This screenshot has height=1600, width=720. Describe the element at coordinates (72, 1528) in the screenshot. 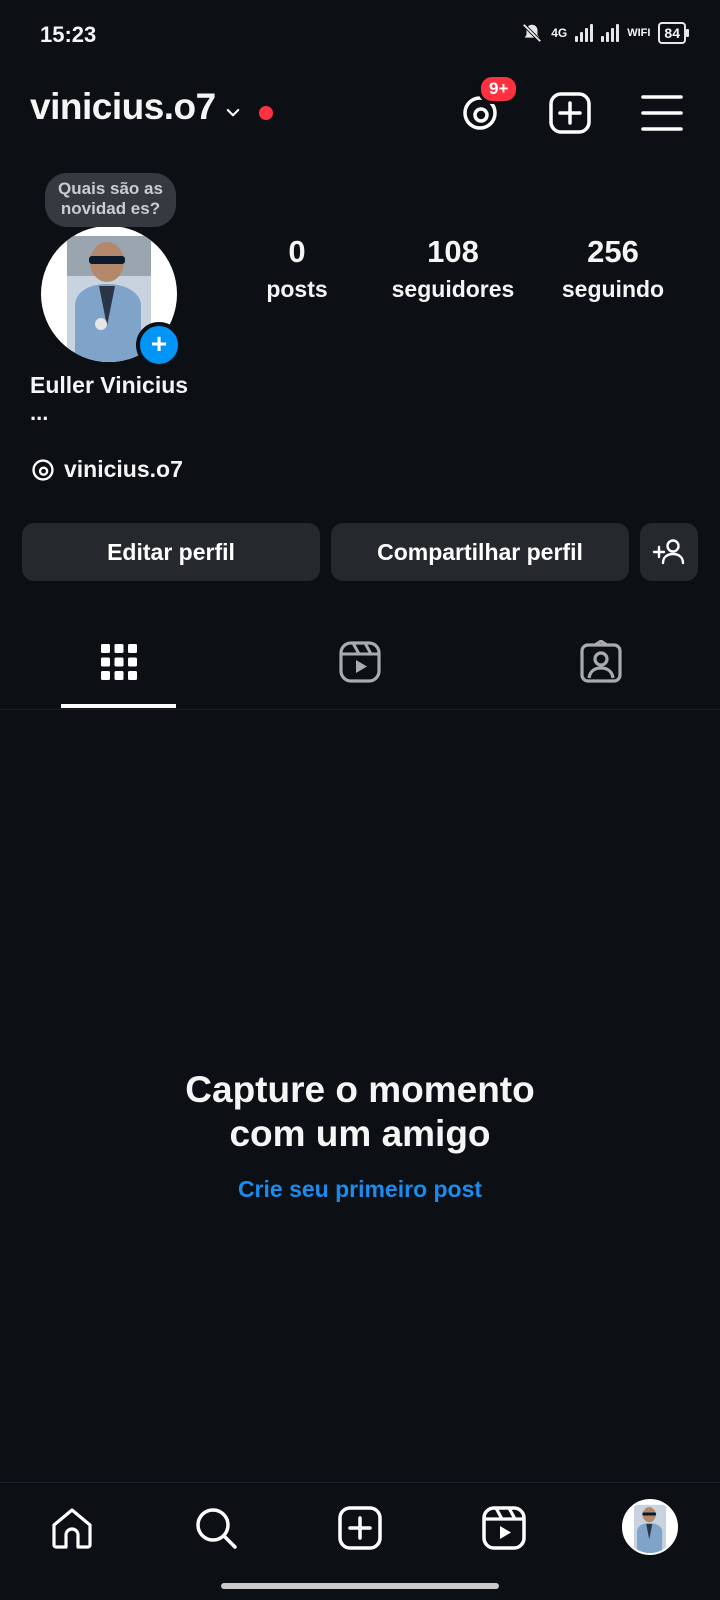

I see `home-icon` at that location.